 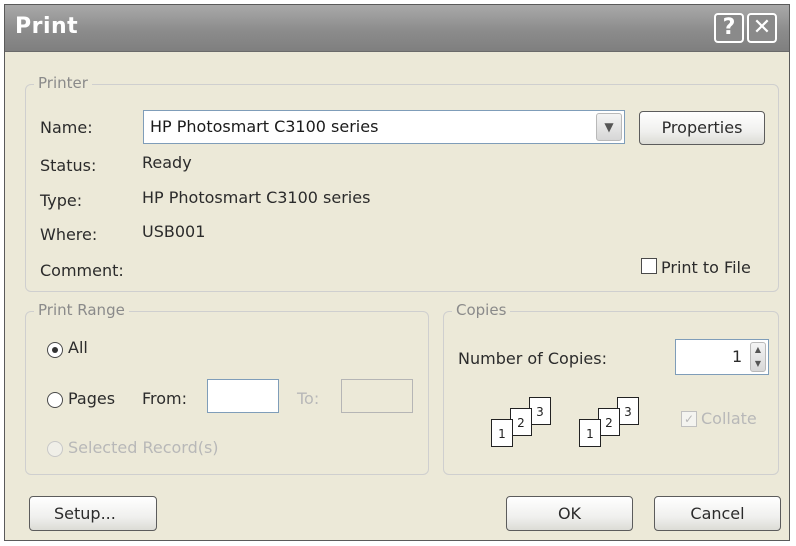 What do you see at coordinates (702, 128) in the screenshot?
I see `properties-button: Properties` at bounding box center [702, 128].